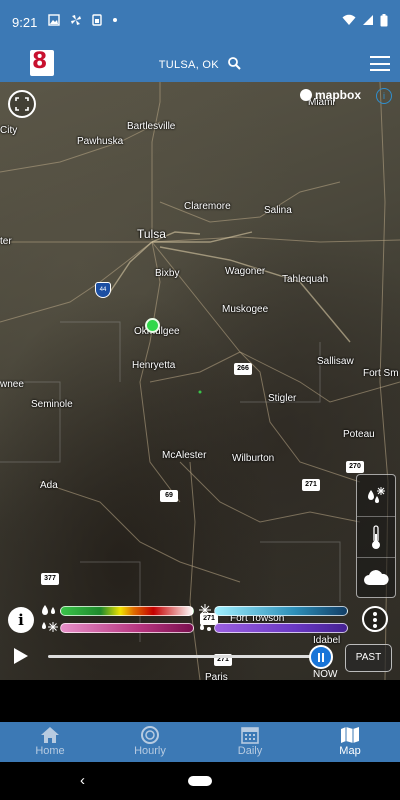 This screenshot has width=400, height=800. What do you see at coordinates (253, 458) in the screenshot?
I see `city-label: Wilburton` at bounding box center [253, 458].